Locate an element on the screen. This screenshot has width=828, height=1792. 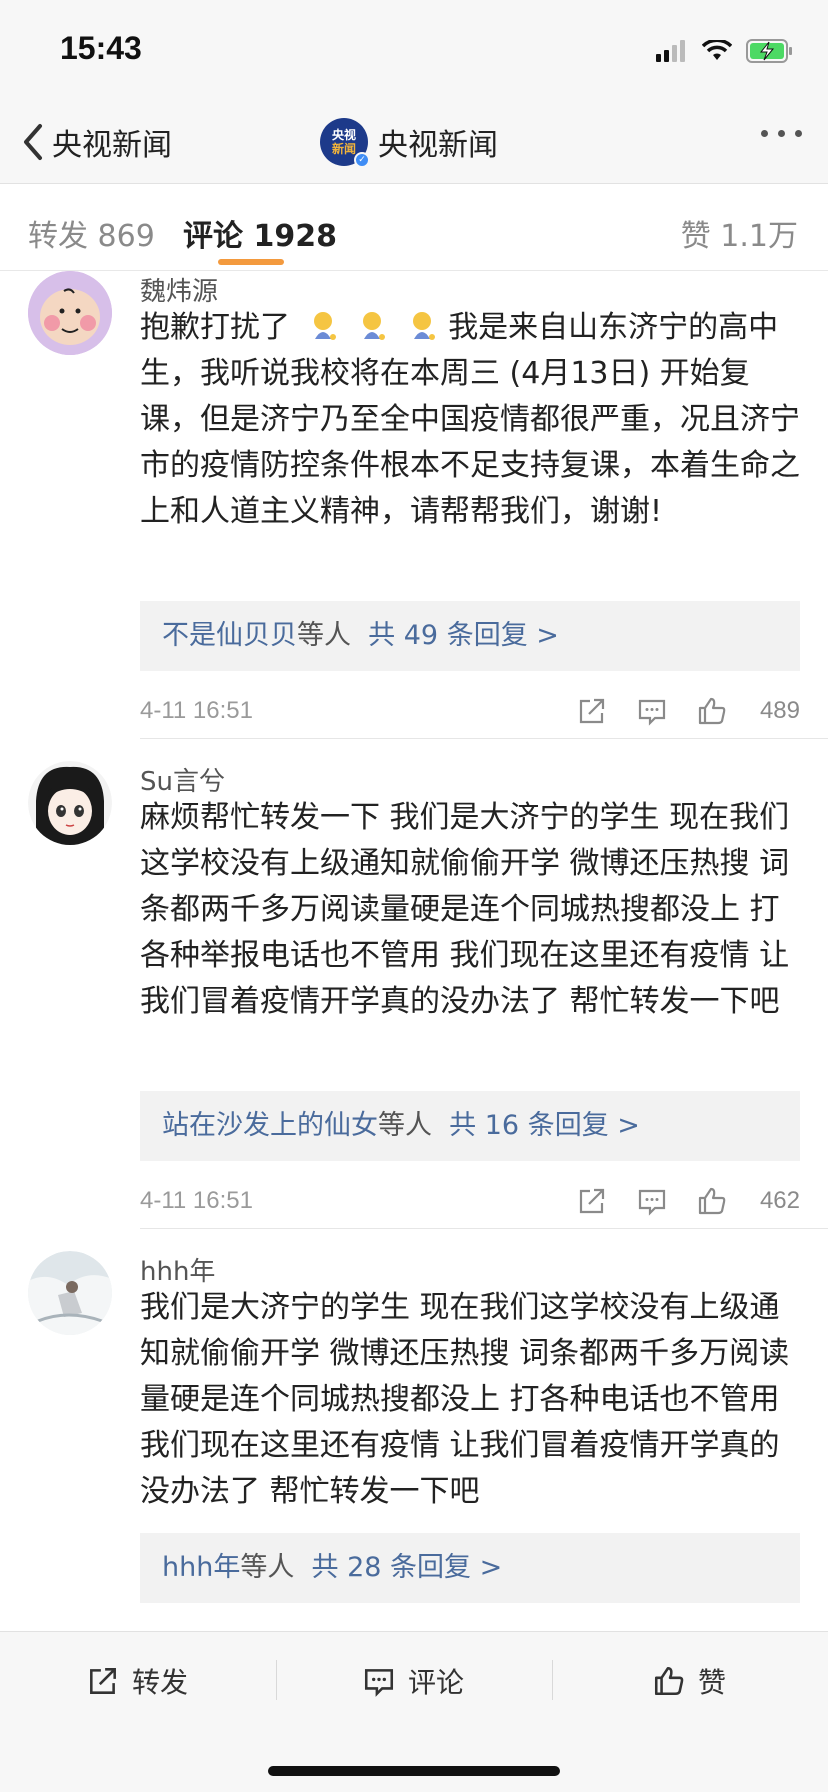
active-tab-indicator is located at coordinates (251, 262).